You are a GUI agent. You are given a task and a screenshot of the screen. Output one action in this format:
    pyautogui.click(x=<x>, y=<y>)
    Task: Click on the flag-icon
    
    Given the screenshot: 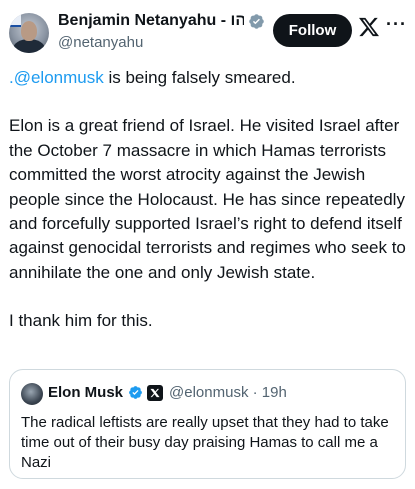 What is the action you would take?
    pyautogui.click(x=15, y=20)
    